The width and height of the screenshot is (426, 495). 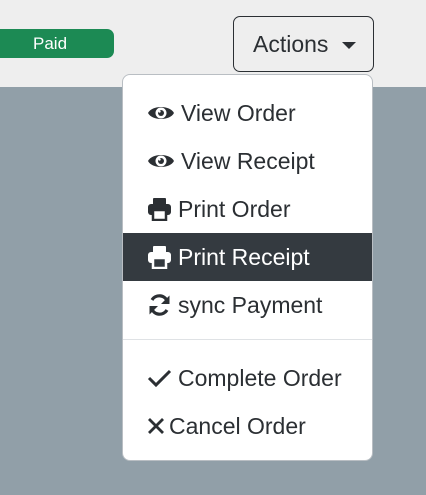 I want to click on menu-item-label: View Receipt, so click(x=248, y=160).